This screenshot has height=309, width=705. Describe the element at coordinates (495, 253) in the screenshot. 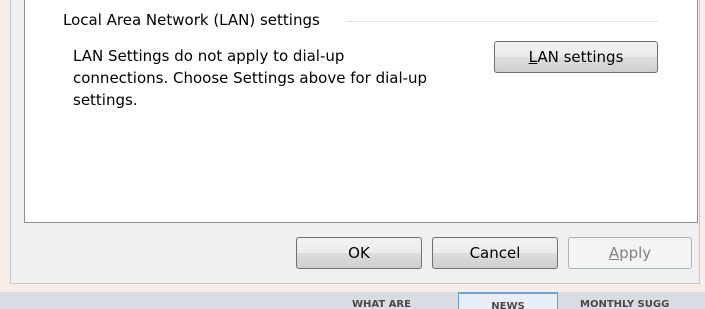

I see `cancel-button: Cancel` at that location.